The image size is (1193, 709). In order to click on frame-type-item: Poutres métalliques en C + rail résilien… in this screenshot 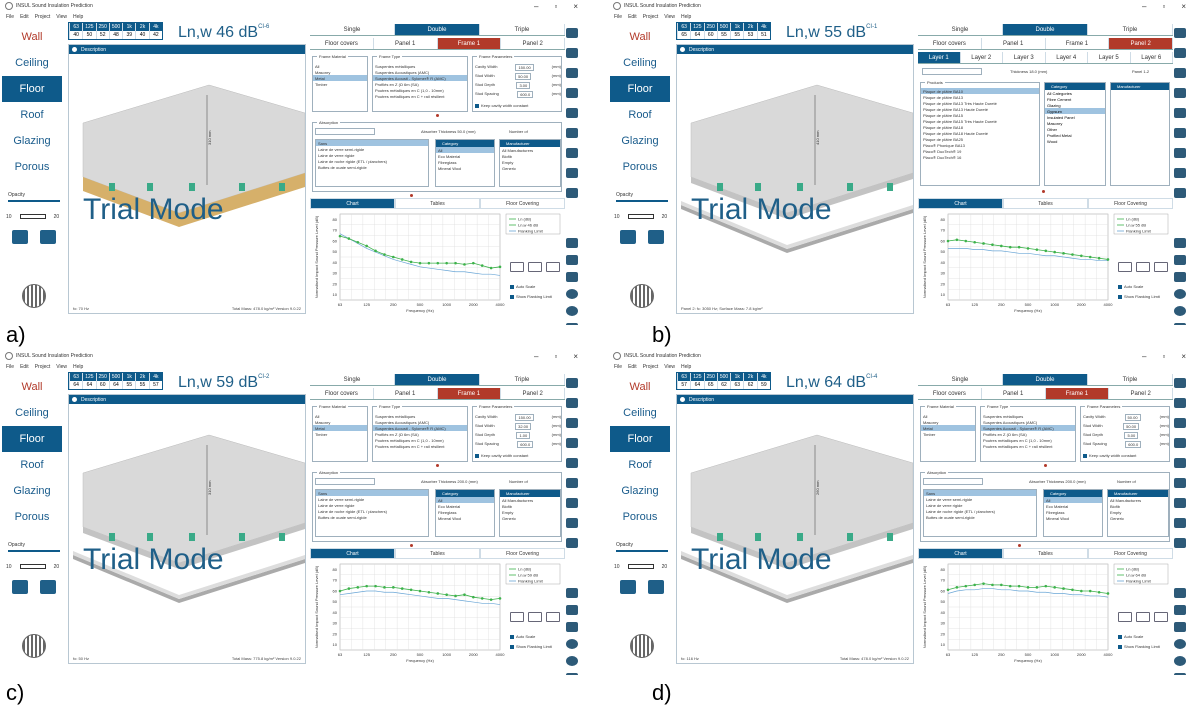, I will do `click(420, 96)`.